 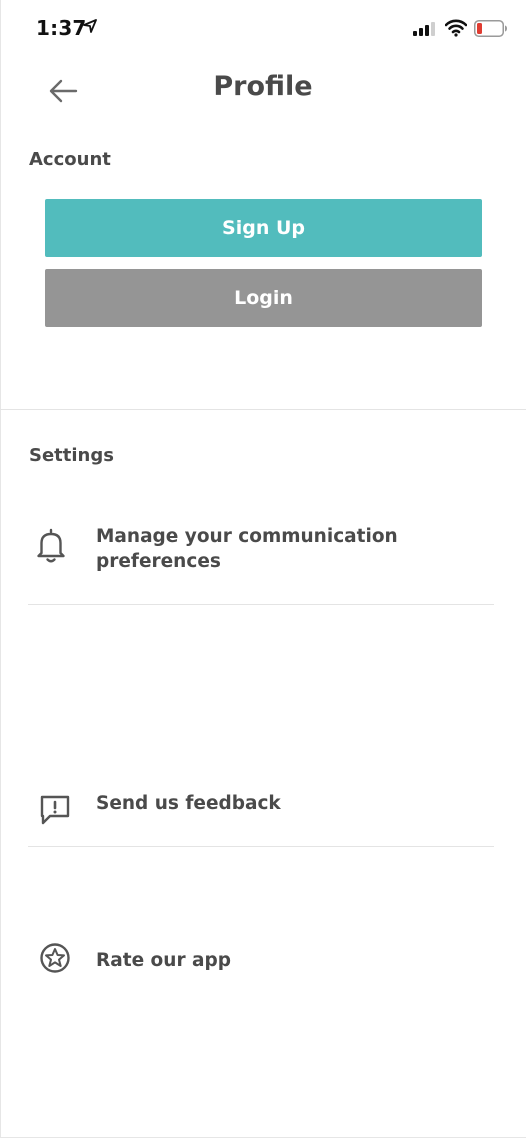 I want to click on settings-item-send-feedback: Send us feedback, so click(x=261, y=807).